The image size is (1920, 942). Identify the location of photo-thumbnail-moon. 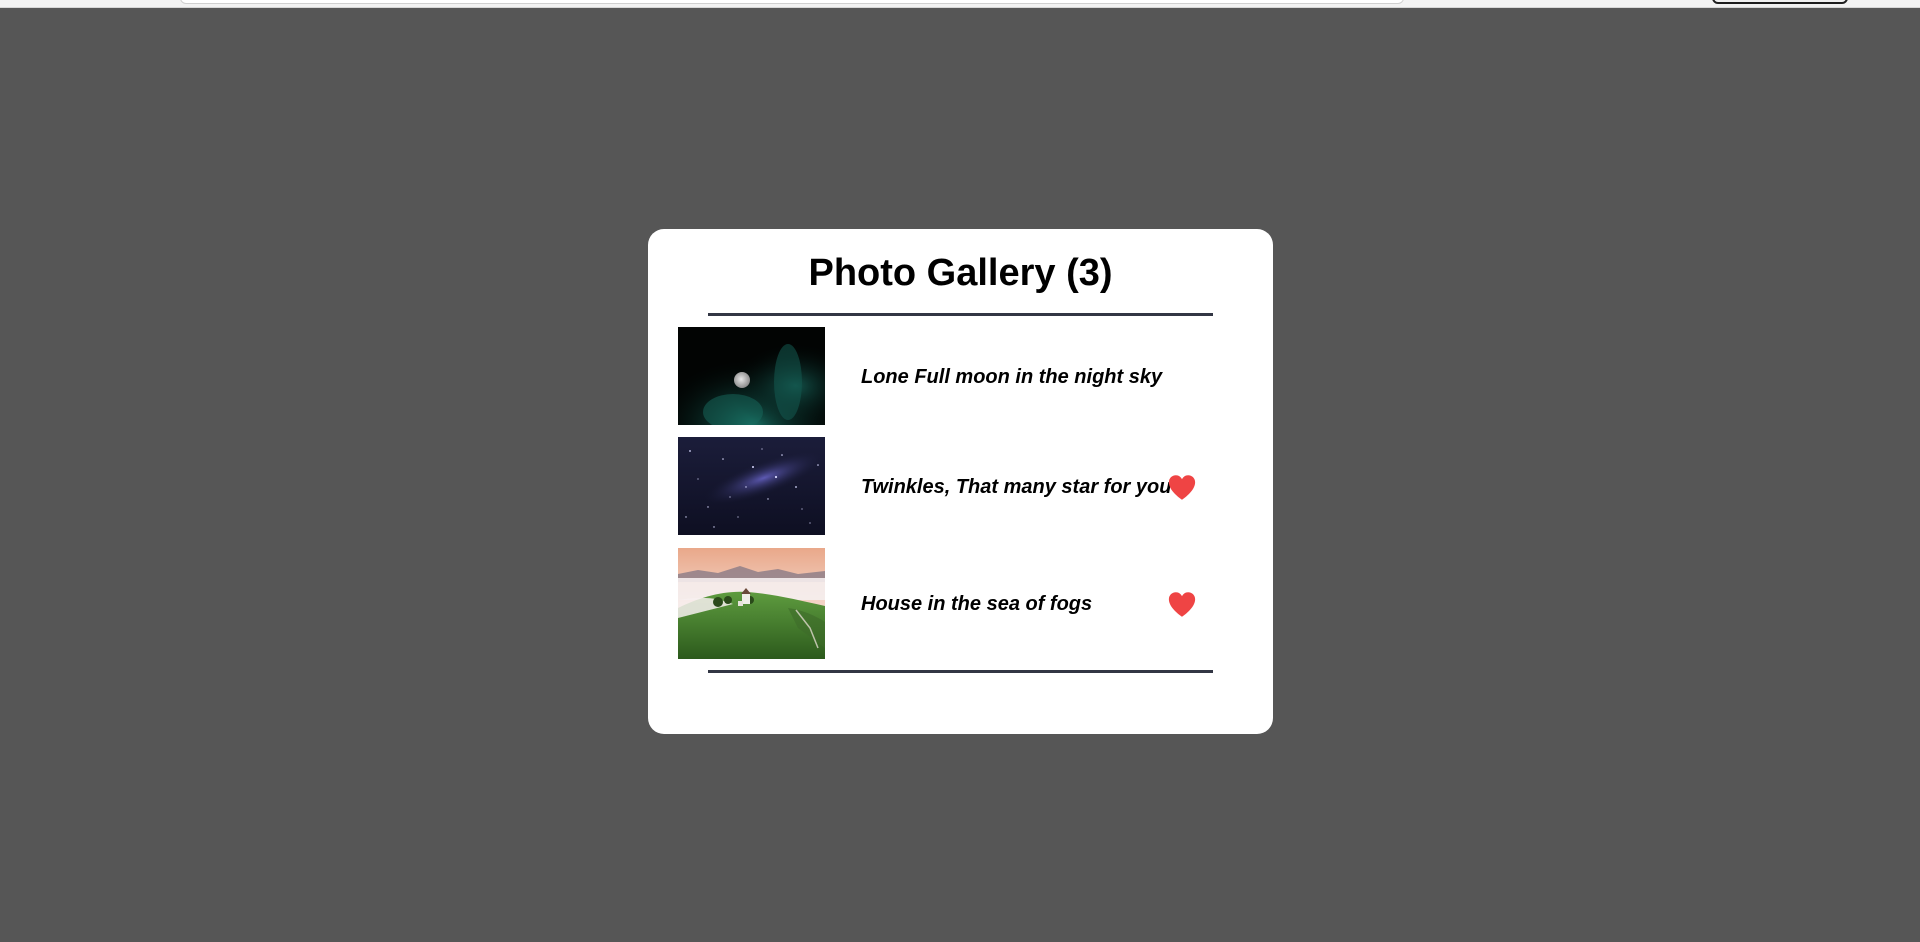
(751, 376).